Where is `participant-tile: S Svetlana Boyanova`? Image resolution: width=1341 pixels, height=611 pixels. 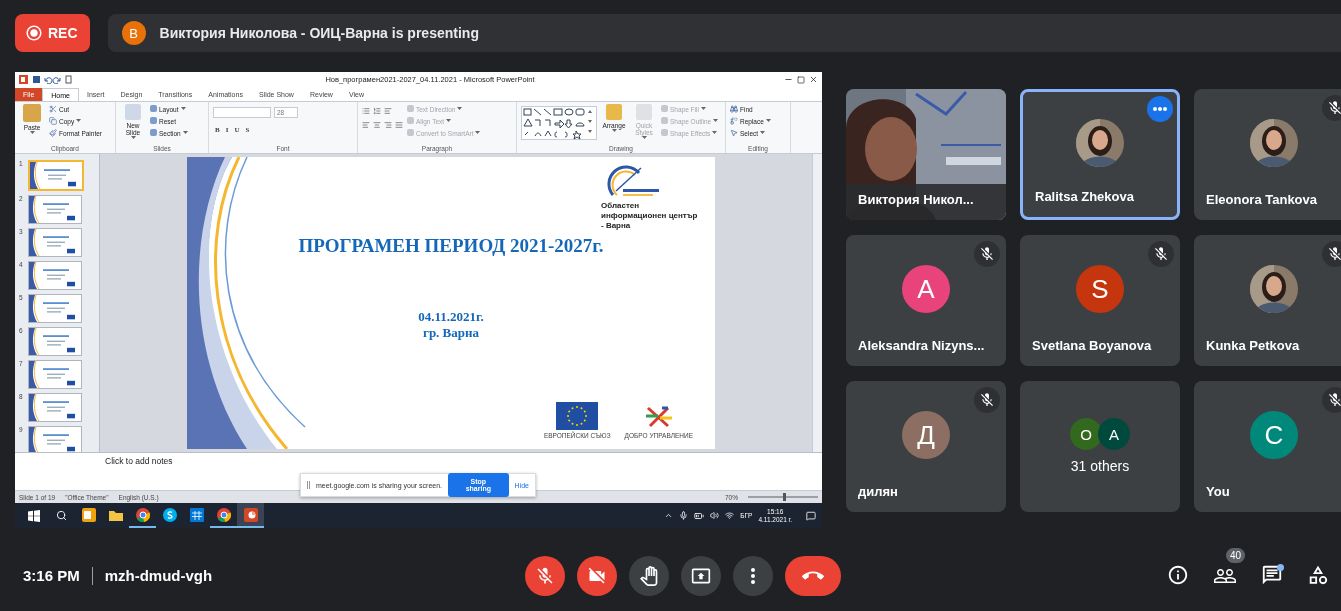 participant-tile: S Svetlana Boyanova is located at coordinates (1100, 300).